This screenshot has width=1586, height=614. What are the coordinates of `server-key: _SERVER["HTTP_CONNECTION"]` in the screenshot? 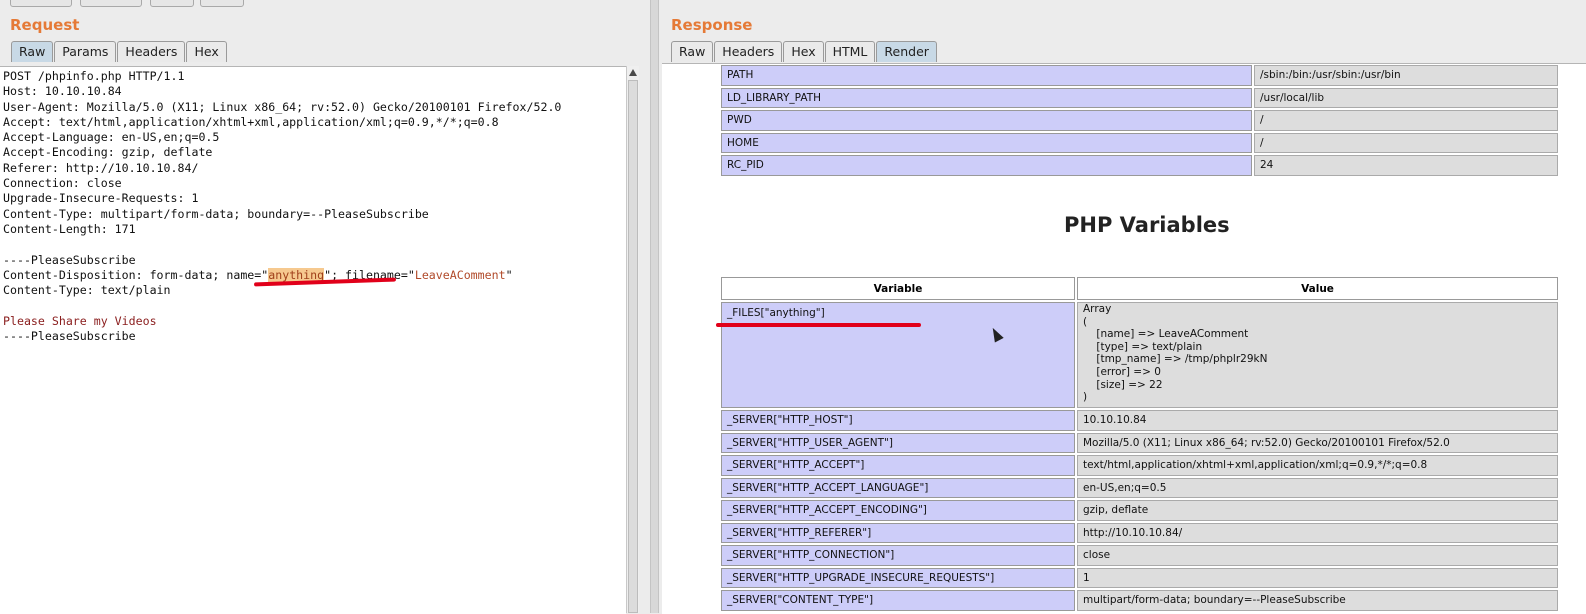 It's located at (898, 555).